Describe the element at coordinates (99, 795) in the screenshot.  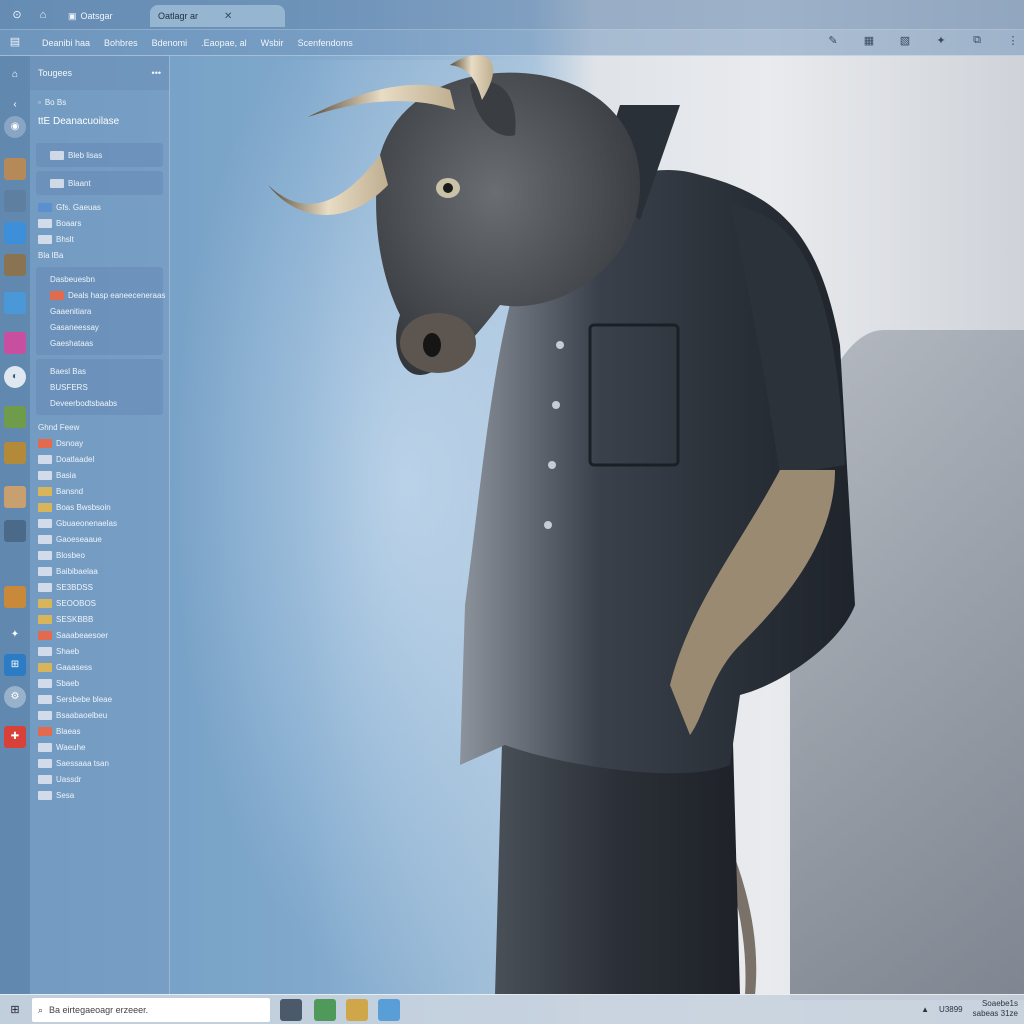
I see `list-item: Sesa` at that location.